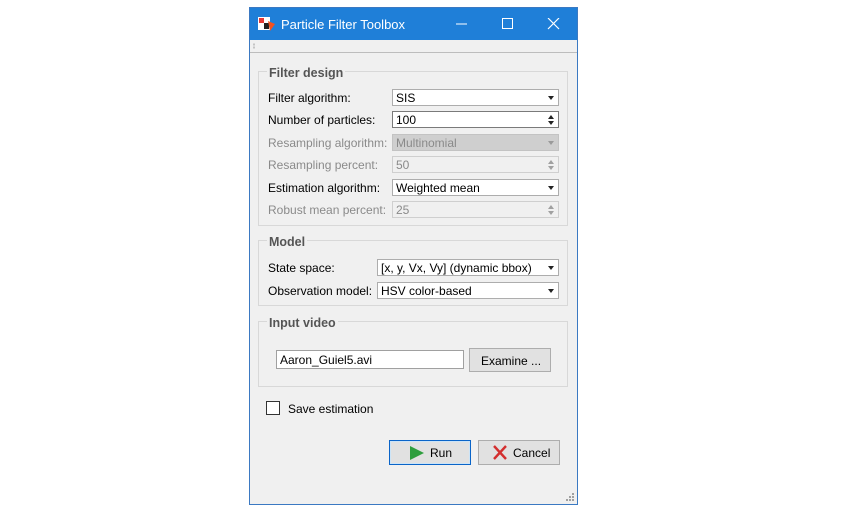 This screenshot has width=843, height=513. Describe the element at coordinates (475, 119) in the screenshot. I see `num-particles-stepper: 100` at that location.